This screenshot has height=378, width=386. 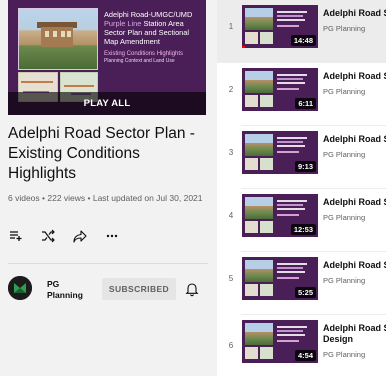 I want to click on video-thumbnail: 12:53, so click(x=280, y=215).